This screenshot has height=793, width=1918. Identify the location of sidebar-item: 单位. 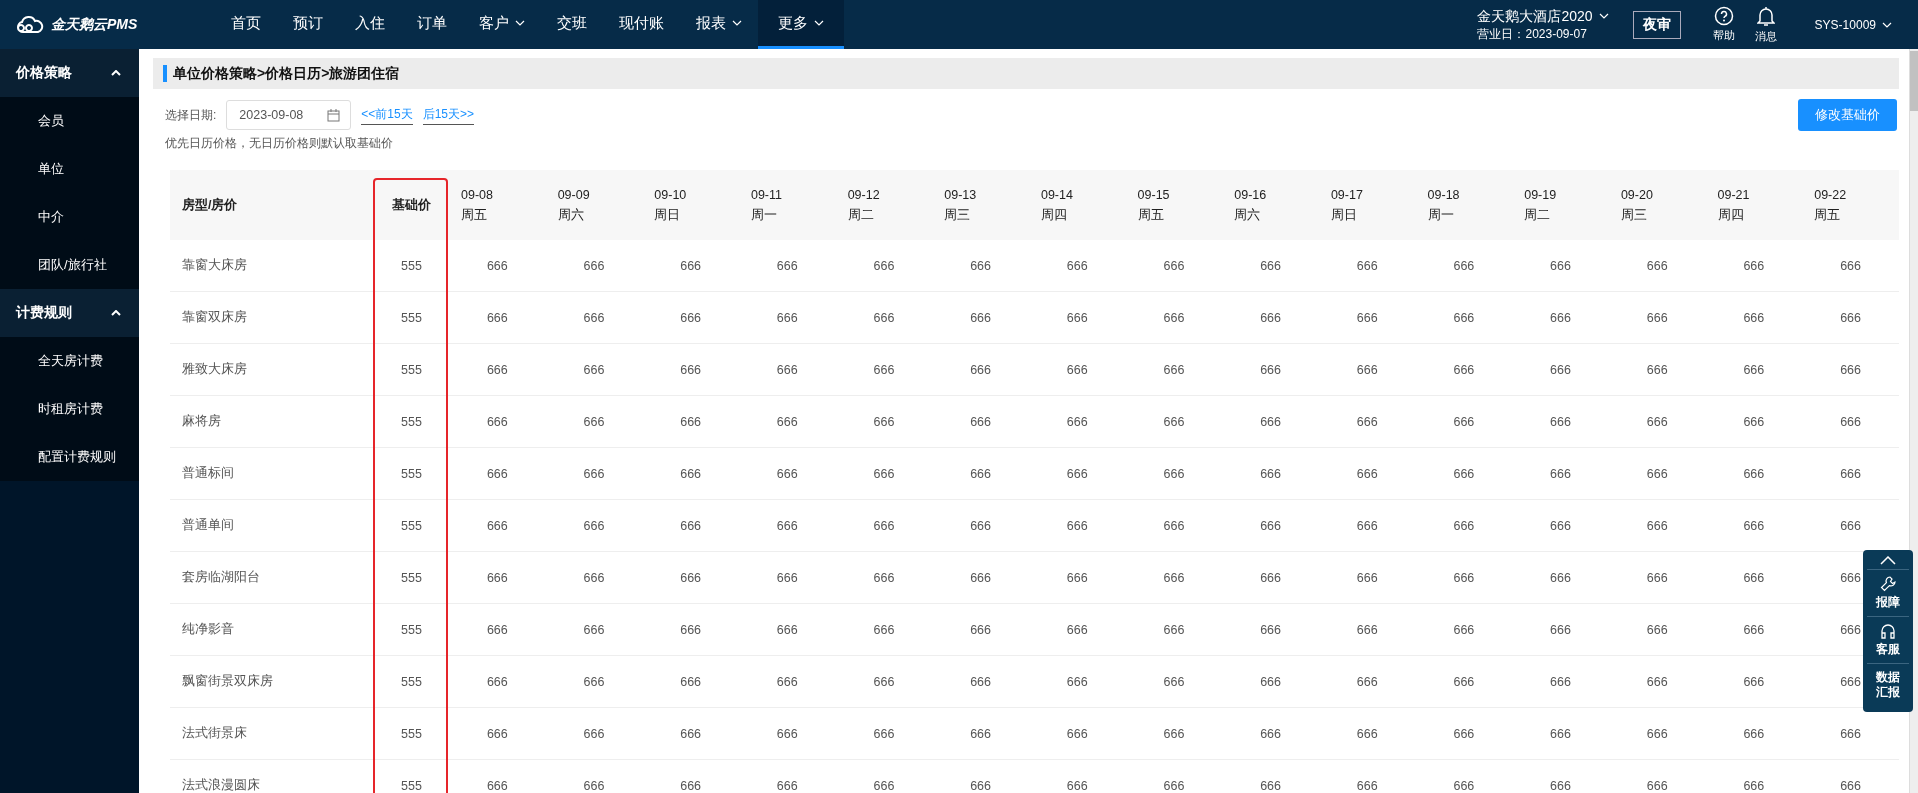
(69, 169).